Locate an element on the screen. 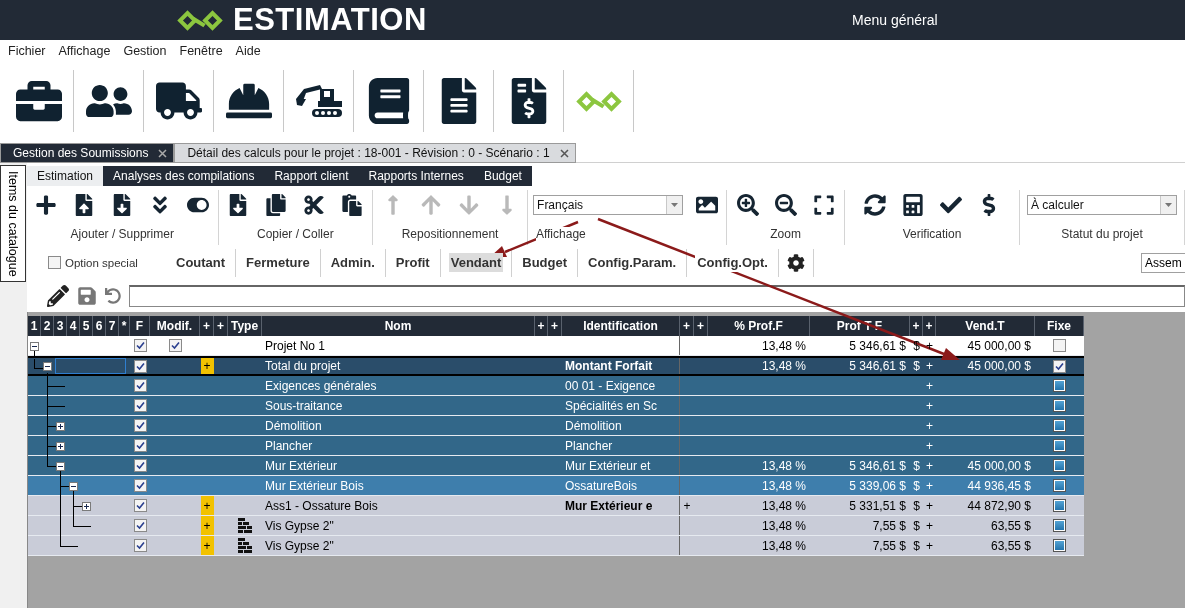 Image resolution: width=1185 pixels, height=608 pixels. pencil-icon is located at coordinates (58, 296).